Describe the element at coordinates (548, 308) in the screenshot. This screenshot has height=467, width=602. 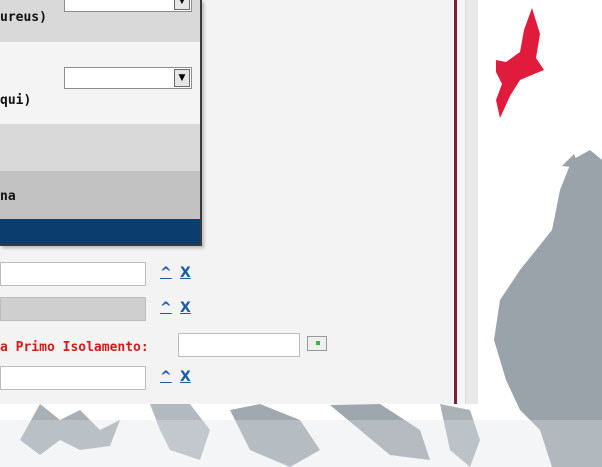
I see `horse-silhouette-icon` at that location.